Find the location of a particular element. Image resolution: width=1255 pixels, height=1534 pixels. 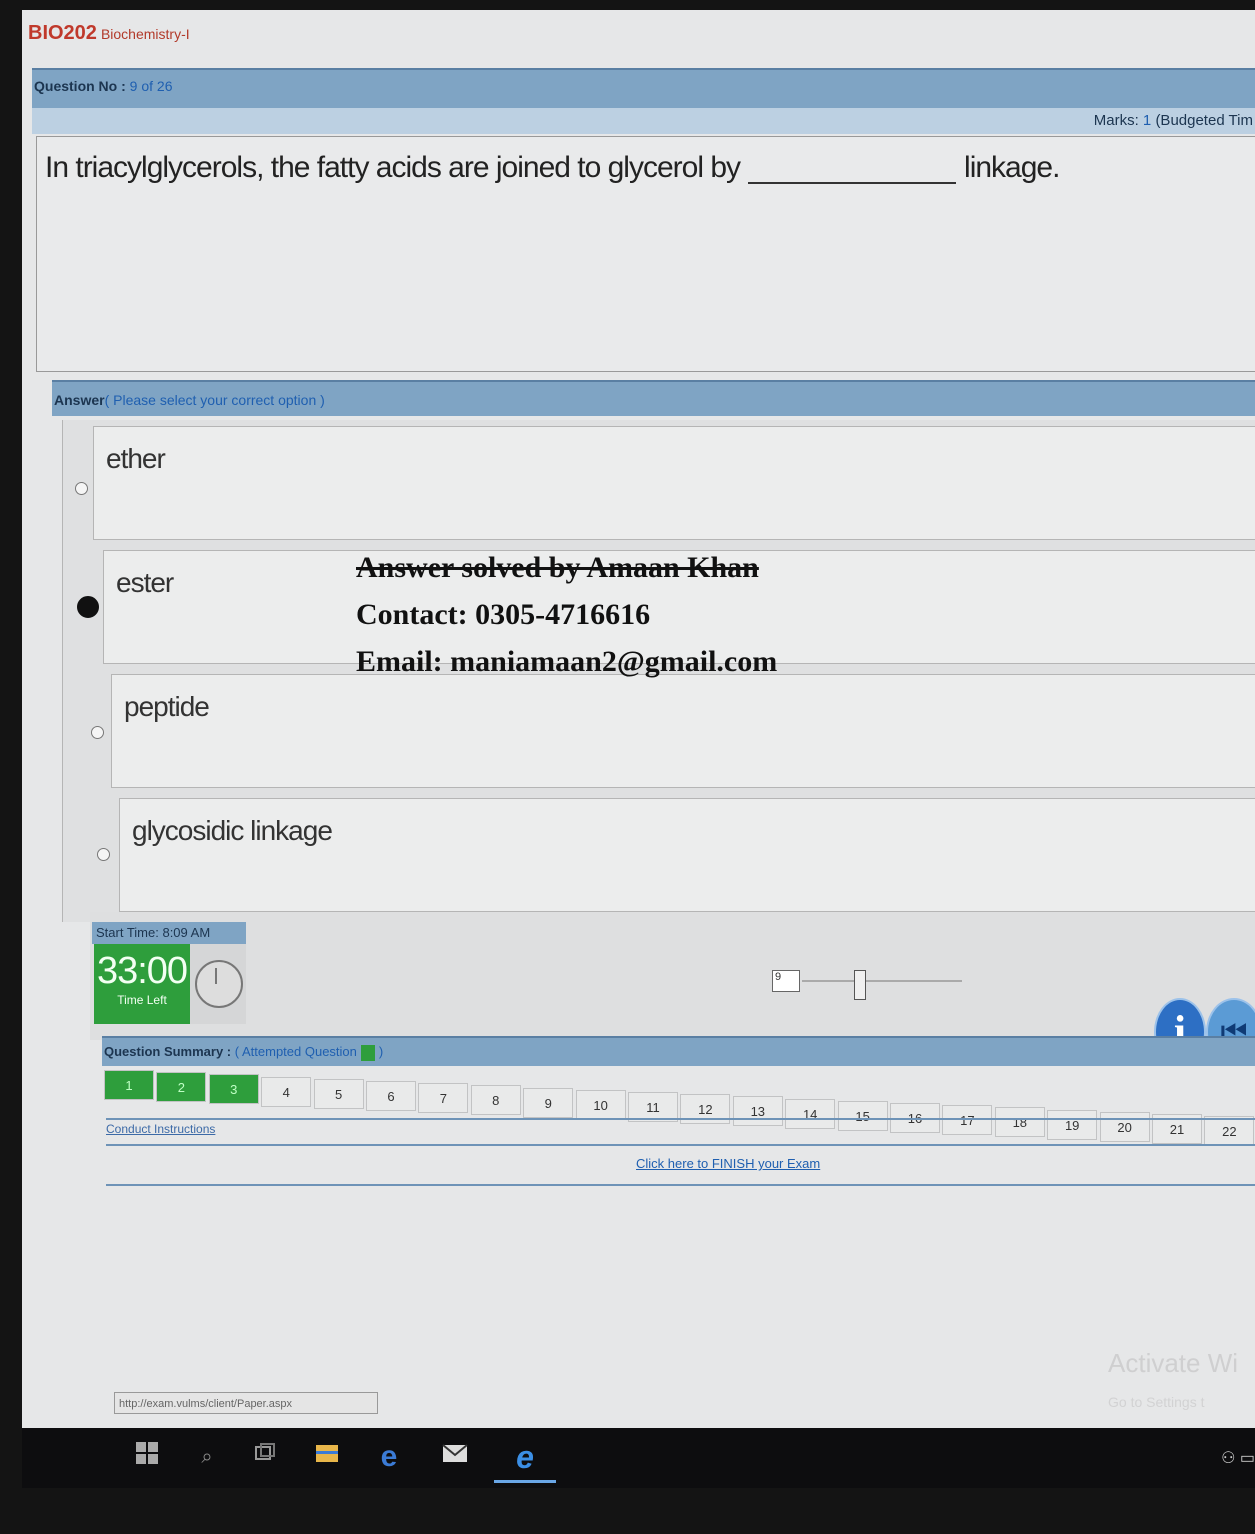

activate-windows-watermark: Activate Wi is located at coordinates (1173, 1363).